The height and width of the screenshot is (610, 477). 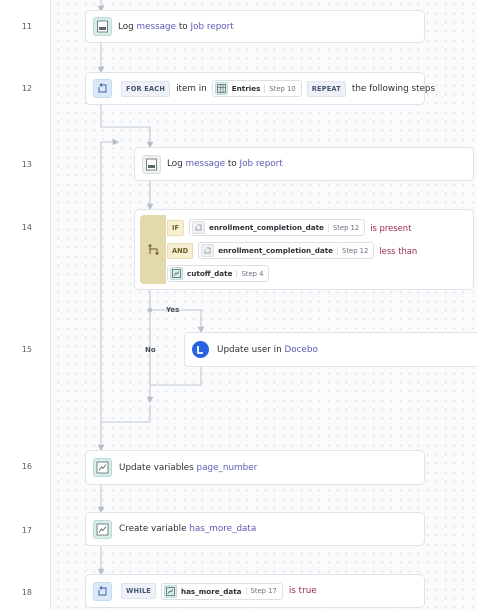 I want to click on table-icon, so click(x=221, y=88).